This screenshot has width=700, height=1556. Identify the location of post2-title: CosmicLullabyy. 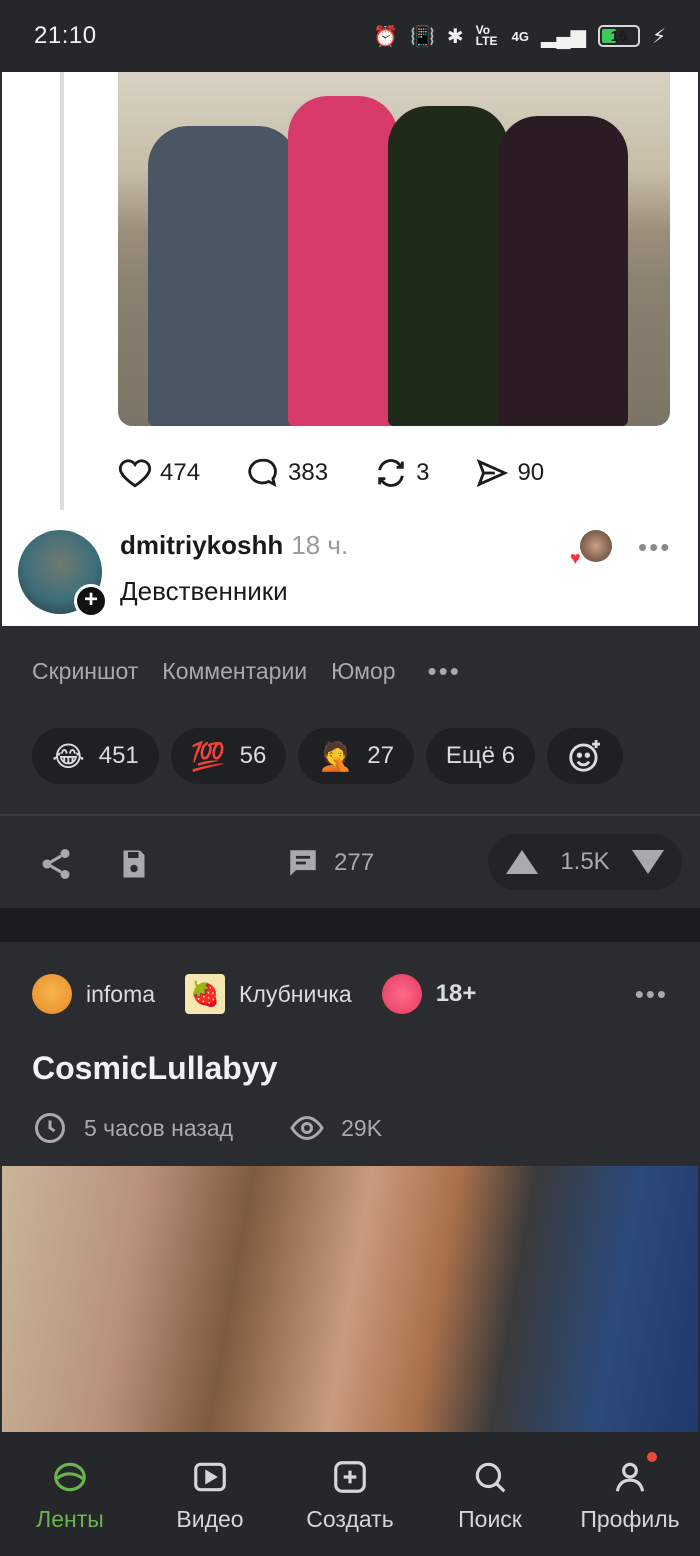
(154, 1068).